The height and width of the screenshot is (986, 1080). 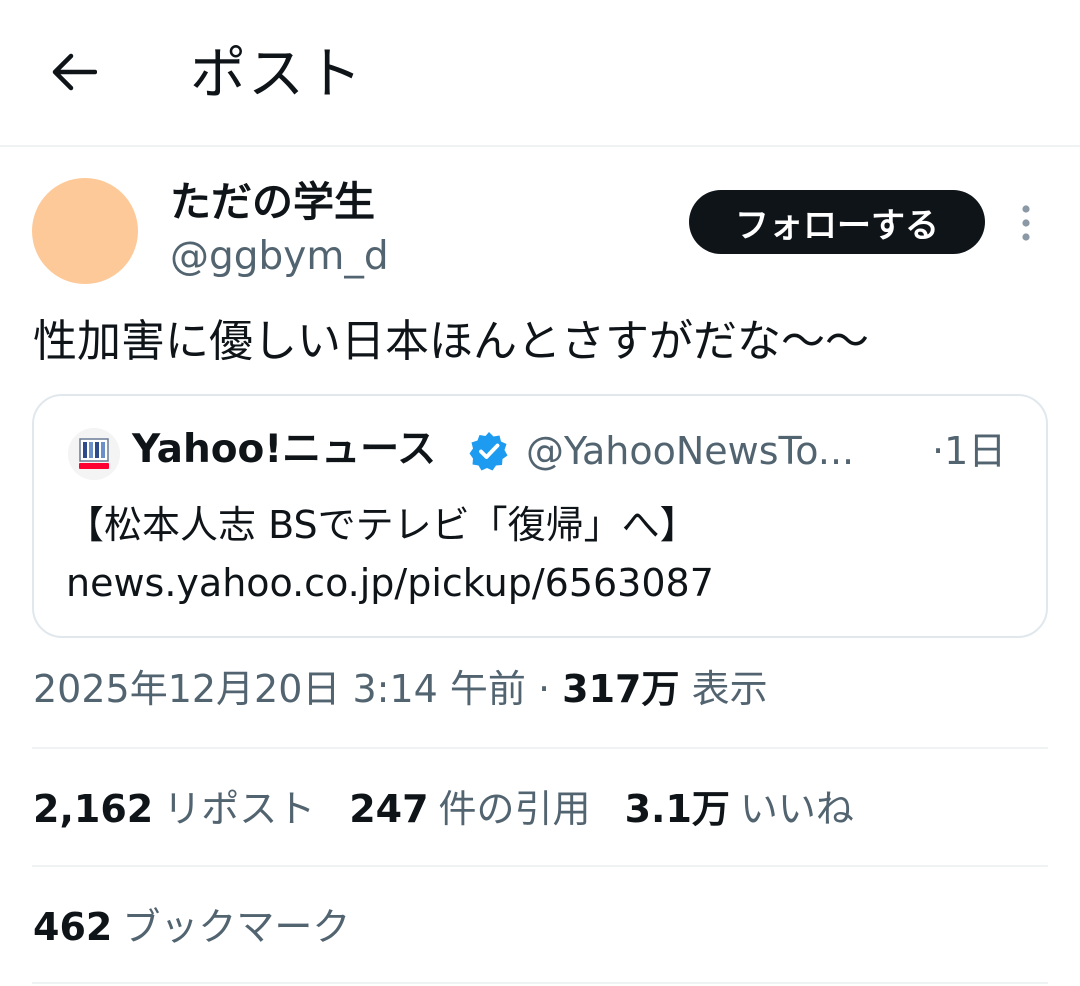 I want to click on author-handle: @ggbym_d, so click(x=279, y=257).